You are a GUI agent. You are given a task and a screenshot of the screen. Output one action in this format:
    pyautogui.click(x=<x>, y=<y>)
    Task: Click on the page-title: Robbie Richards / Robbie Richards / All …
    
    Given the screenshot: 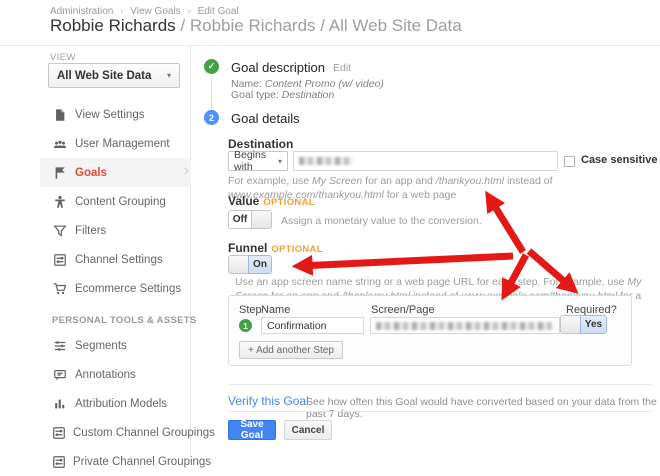 What is the action you would take?
    pyautogui.click(x=256, y=26)
    